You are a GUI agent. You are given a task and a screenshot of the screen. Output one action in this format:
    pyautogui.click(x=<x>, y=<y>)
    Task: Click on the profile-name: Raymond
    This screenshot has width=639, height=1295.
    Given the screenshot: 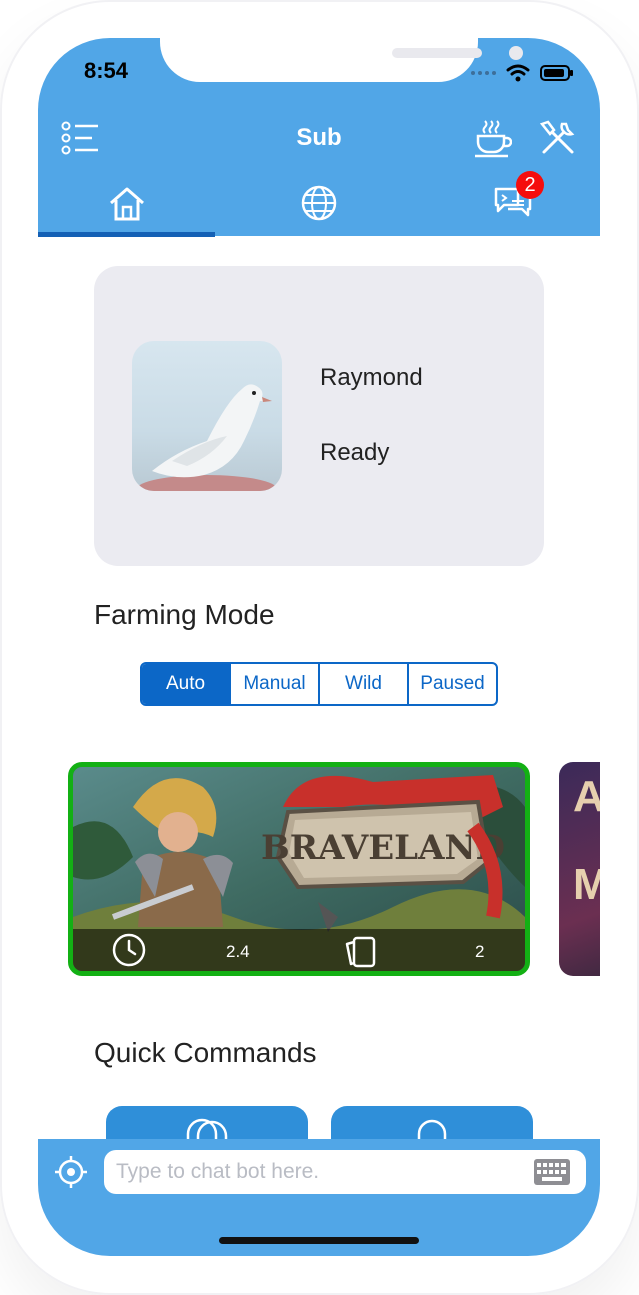 What is the action you would take?
    pyautogui.click(x=371, y=377)
    